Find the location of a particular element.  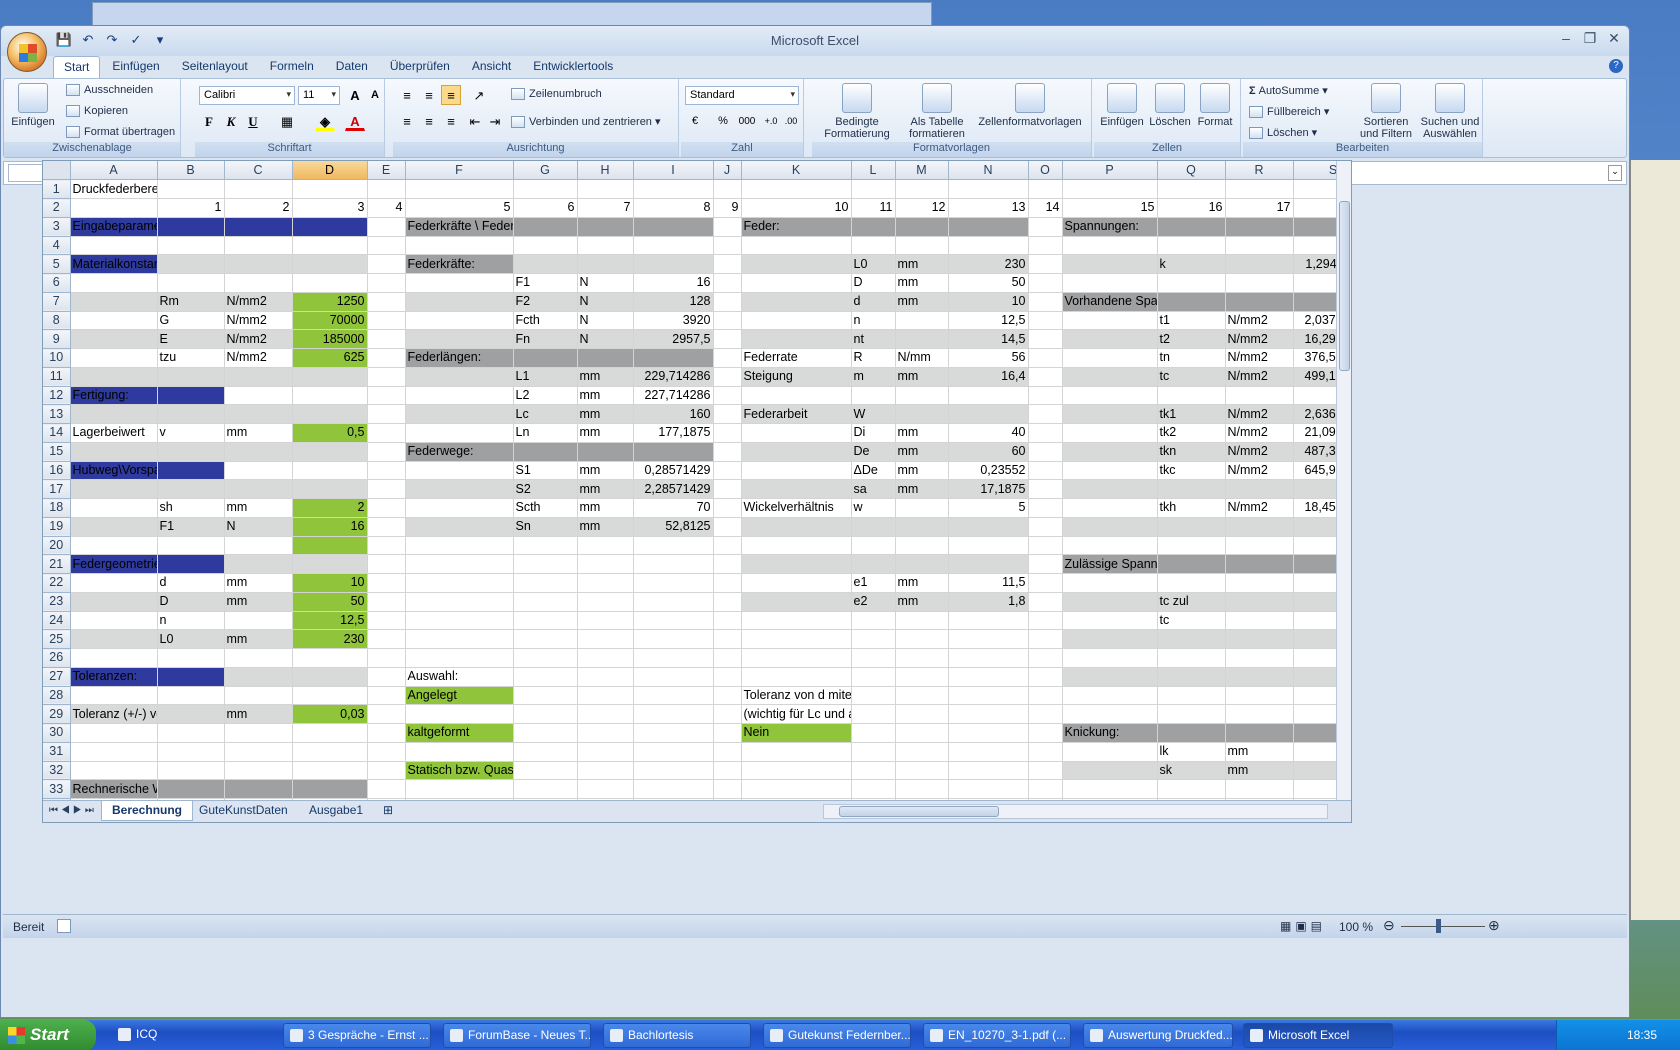

cell-j11 is located at coordinates (727, 377).